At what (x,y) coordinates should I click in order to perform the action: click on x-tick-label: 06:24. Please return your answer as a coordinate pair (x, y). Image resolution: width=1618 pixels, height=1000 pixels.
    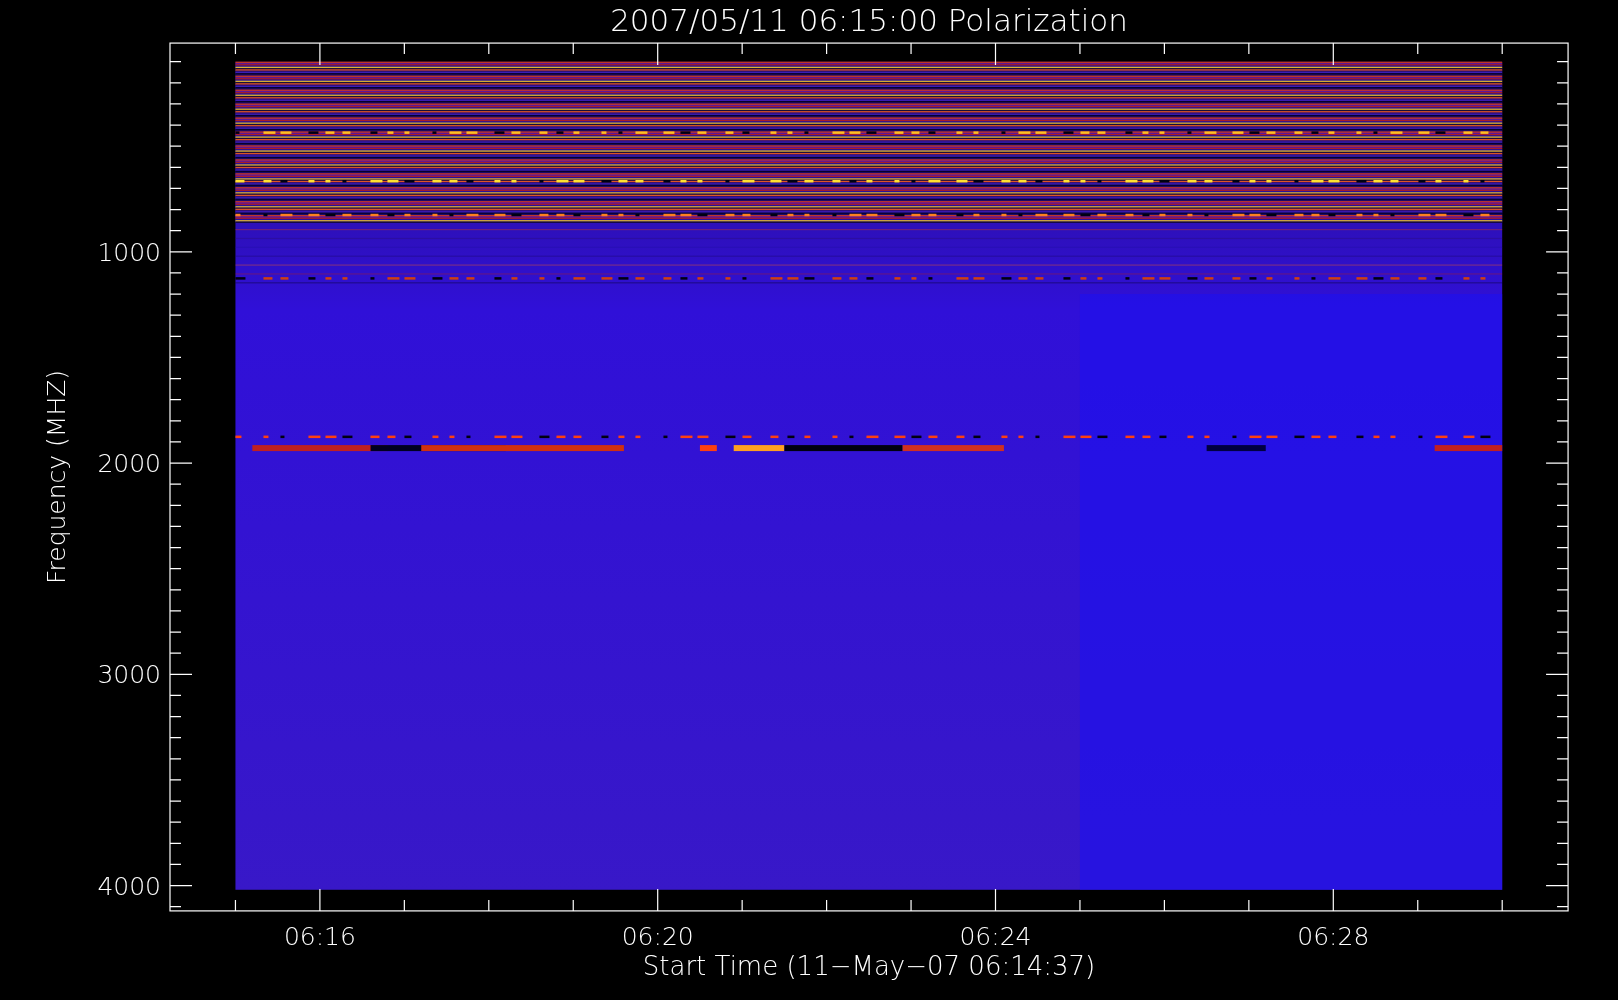
    Looking at the image, I should click on (995, 936).